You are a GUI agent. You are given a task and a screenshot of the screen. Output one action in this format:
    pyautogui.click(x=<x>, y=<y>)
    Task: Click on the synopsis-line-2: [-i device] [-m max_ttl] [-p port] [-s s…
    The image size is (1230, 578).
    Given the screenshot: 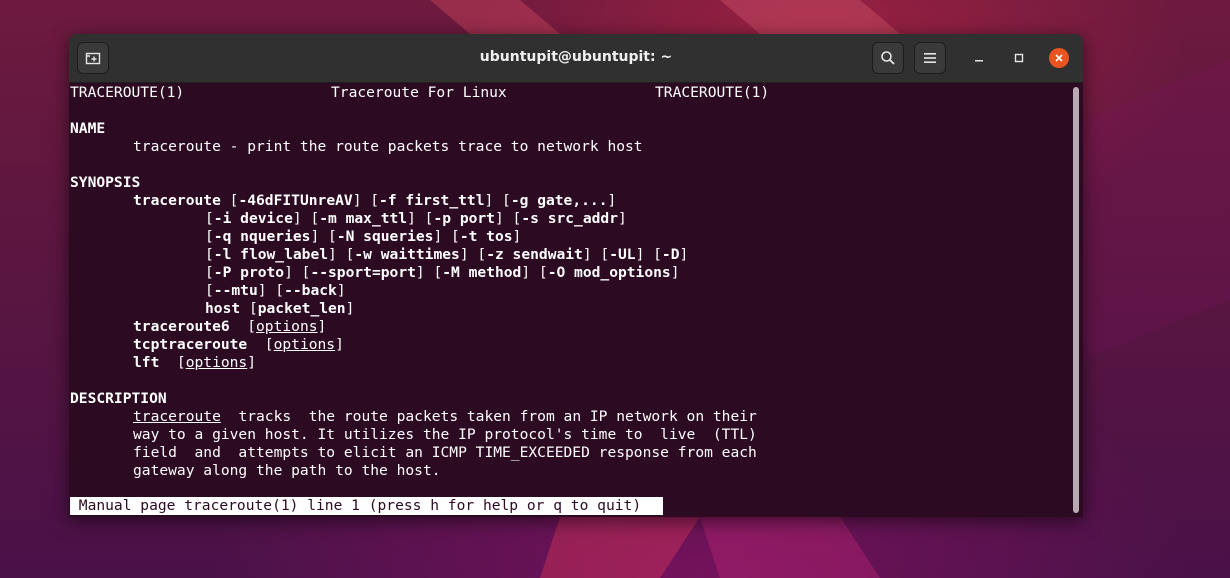 What is the action you would take?
    pyautogui.click(x=416, y=218)
    